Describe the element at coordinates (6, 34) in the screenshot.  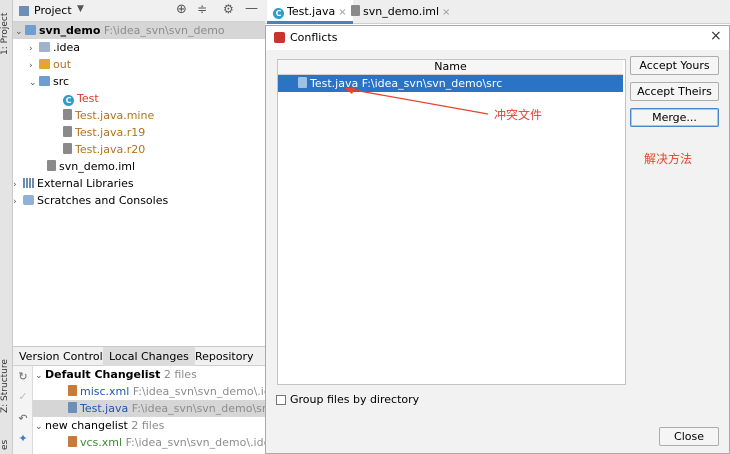
I see `project-tool-button: 1: Project` at that location.